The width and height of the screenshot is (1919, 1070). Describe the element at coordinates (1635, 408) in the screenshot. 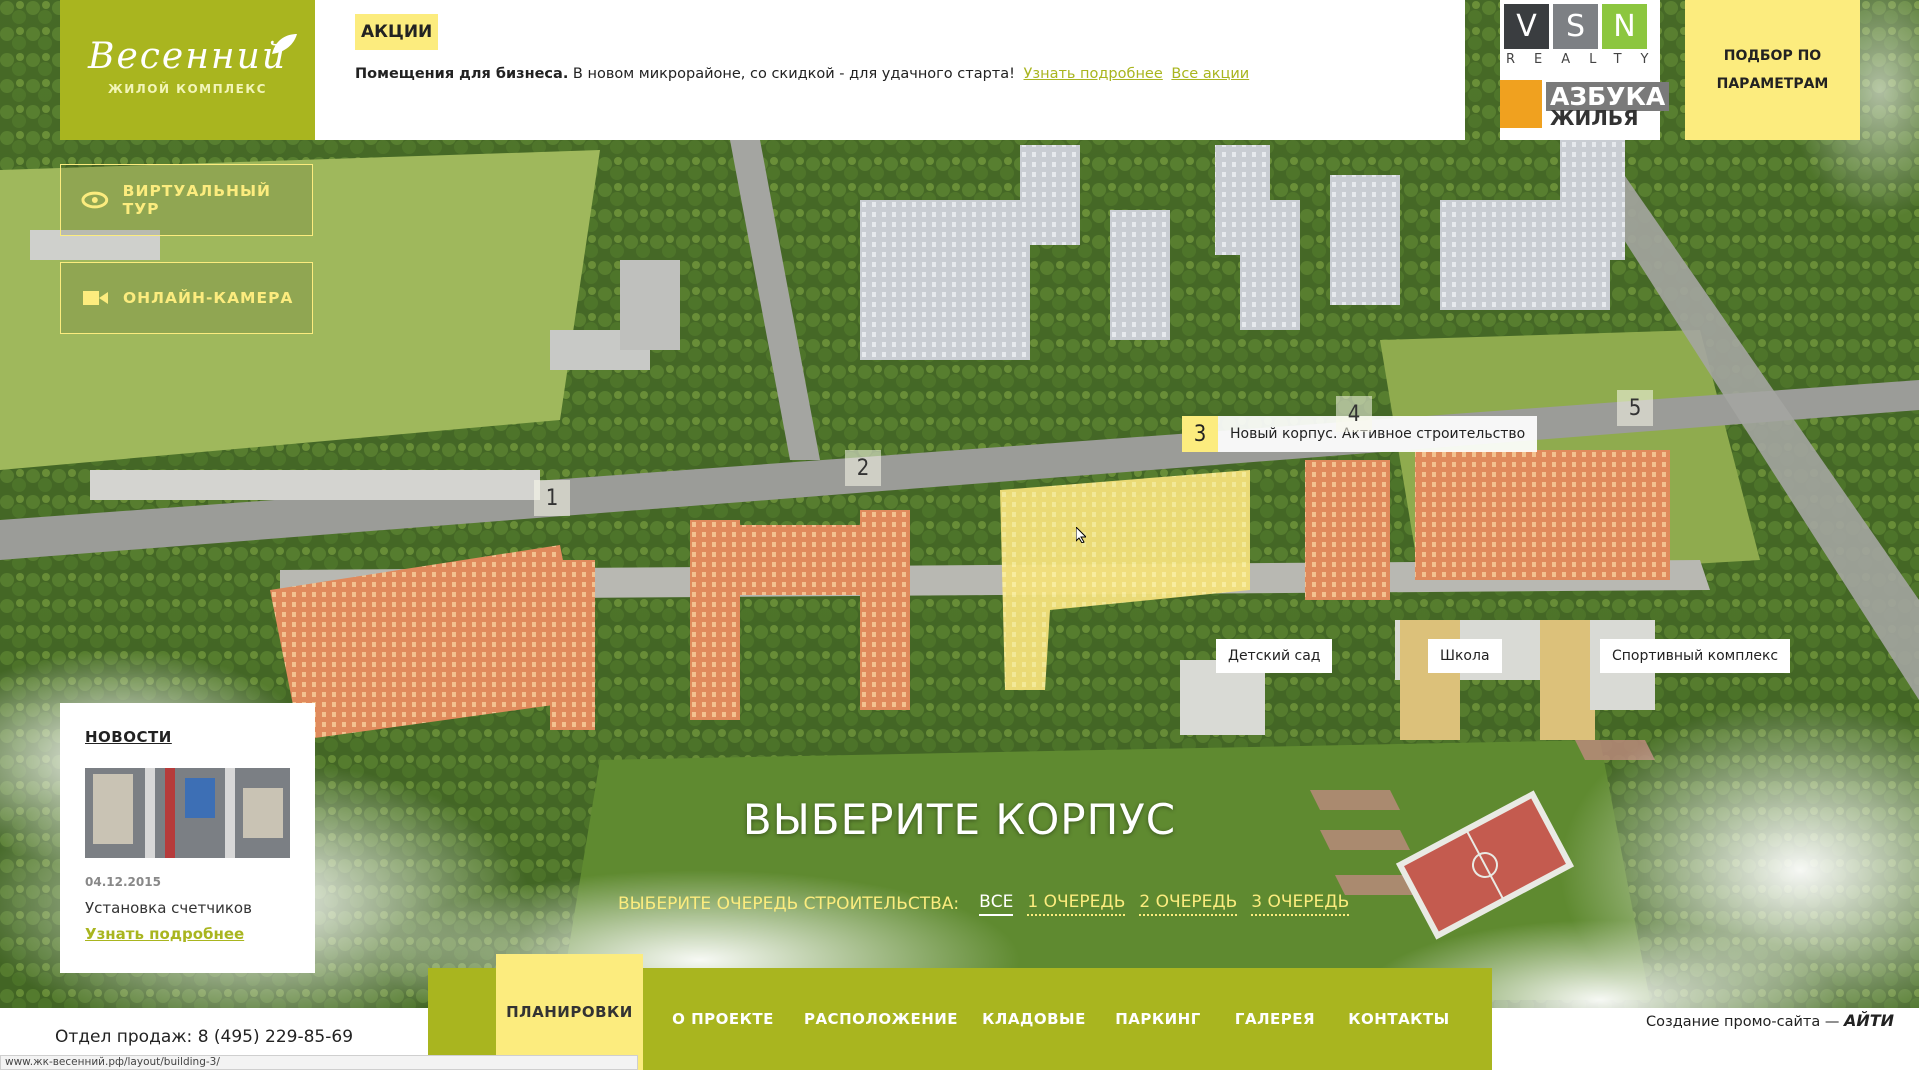

I see `building-5-tag: 5` at that location.